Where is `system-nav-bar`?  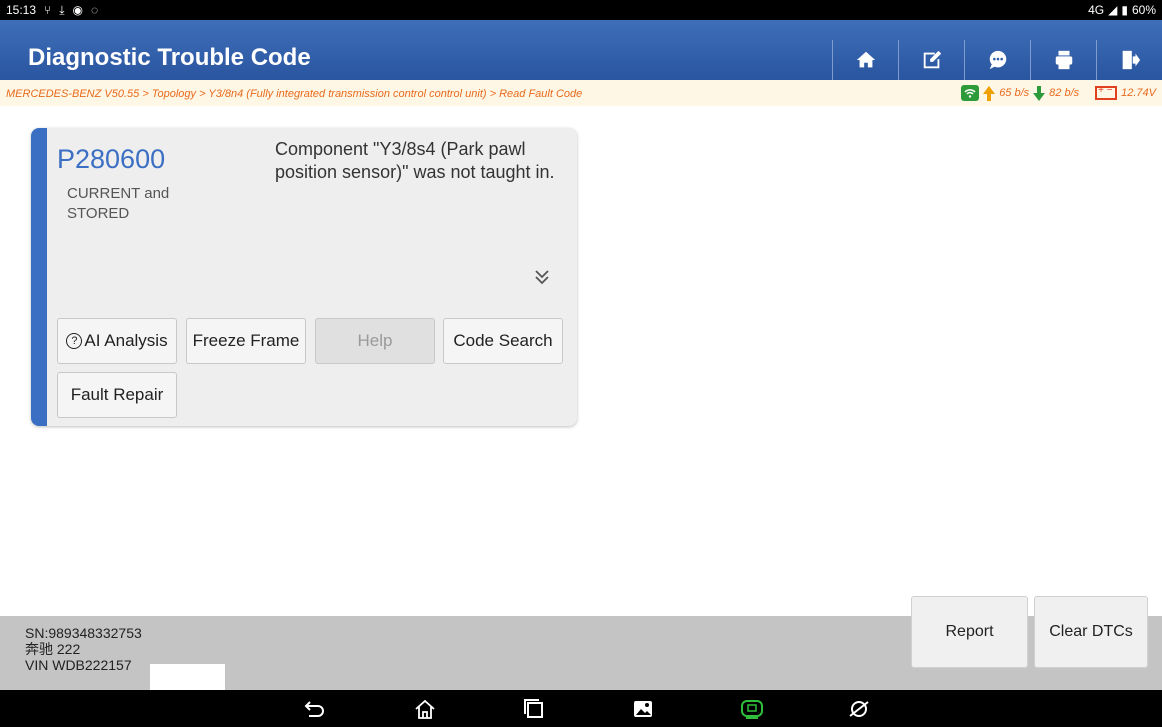 system-nav-bar is located at coordinates (581, 708).